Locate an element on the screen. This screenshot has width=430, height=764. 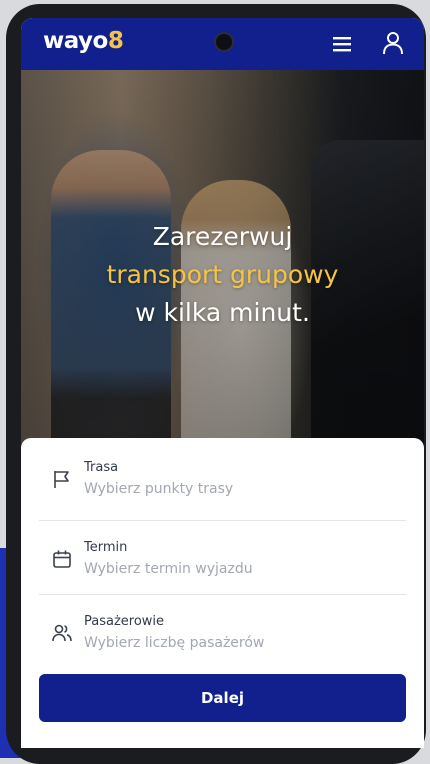
top-nav-bar: wayo8 is located at coordinates (222, 44).